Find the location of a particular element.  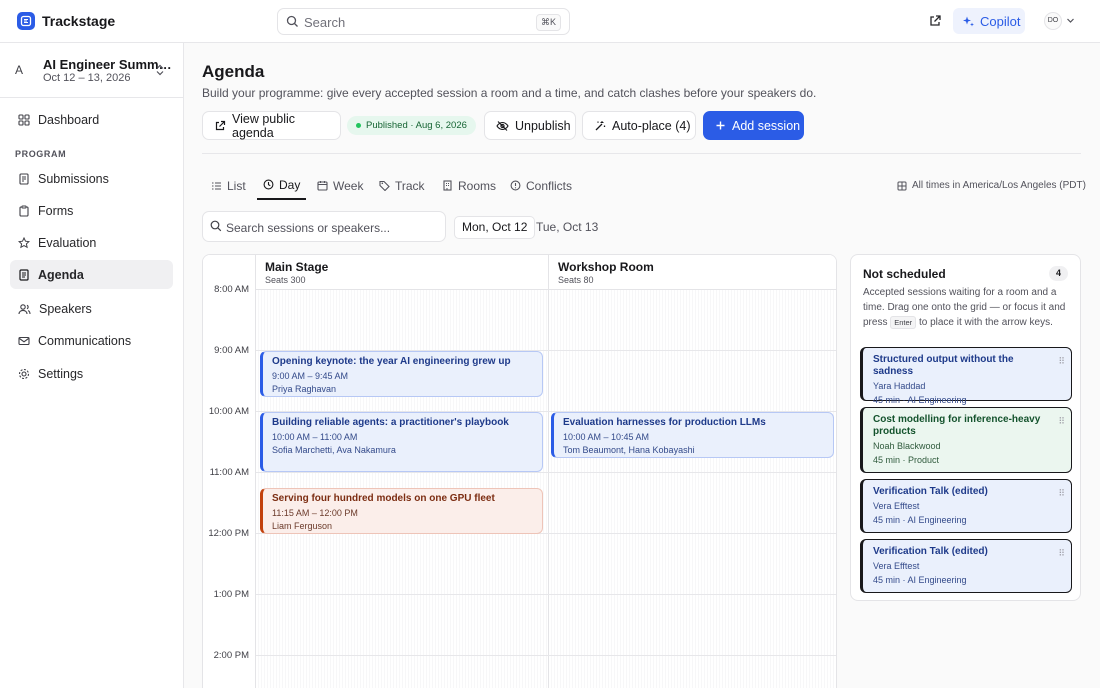

mail-icon is located at coordinates (24, 341).